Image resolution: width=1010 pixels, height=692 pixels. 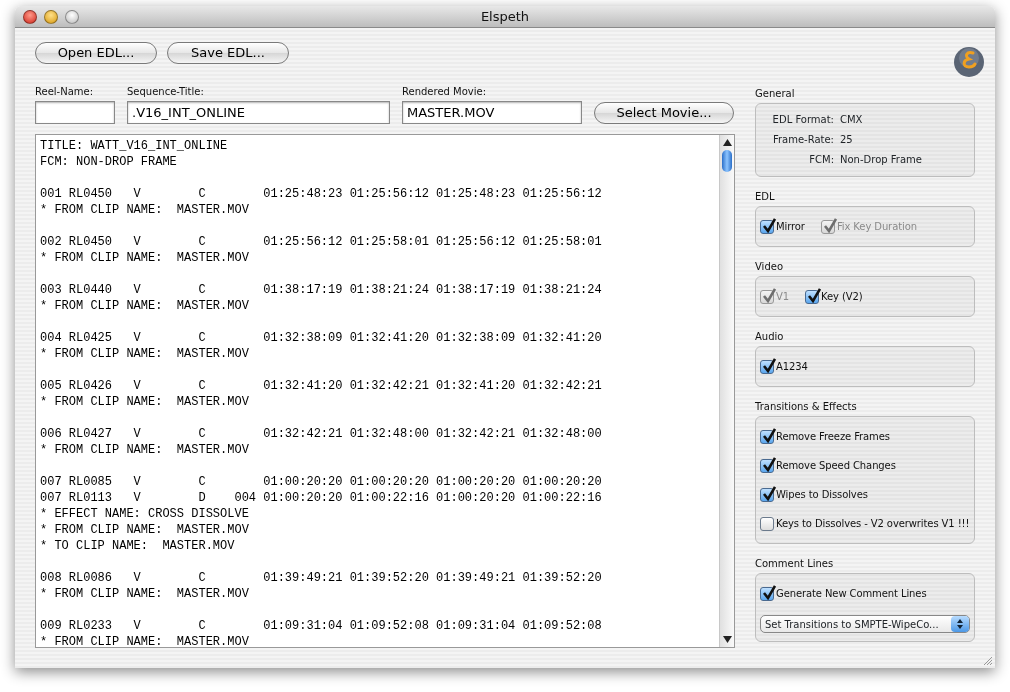 What do you see at coordinates (765, 197) in the screenshot?
I see `group-title: EDL` at bounding box center [765, 197].